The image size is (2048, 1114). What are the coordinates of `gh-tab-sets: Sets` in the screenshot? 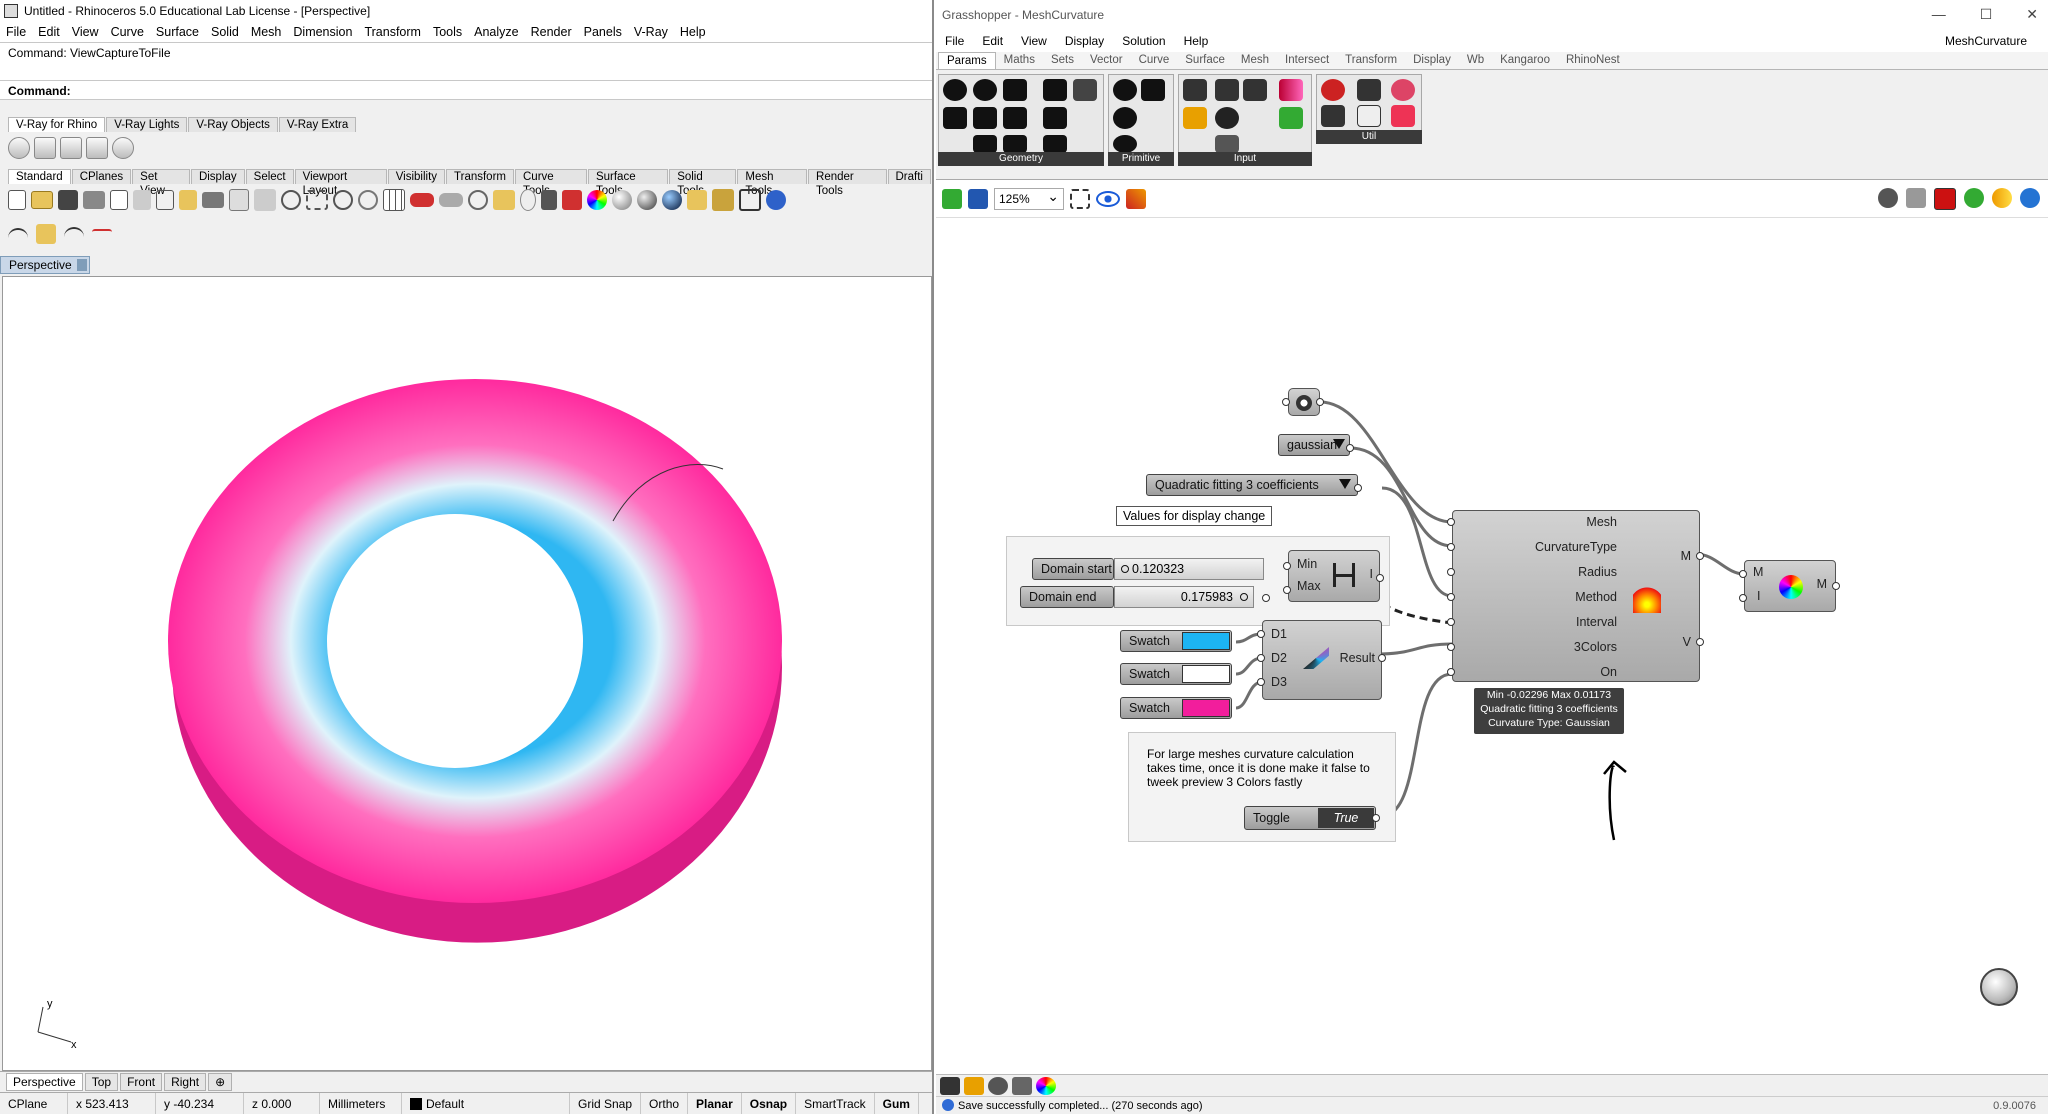 It's located at (1062, 60).